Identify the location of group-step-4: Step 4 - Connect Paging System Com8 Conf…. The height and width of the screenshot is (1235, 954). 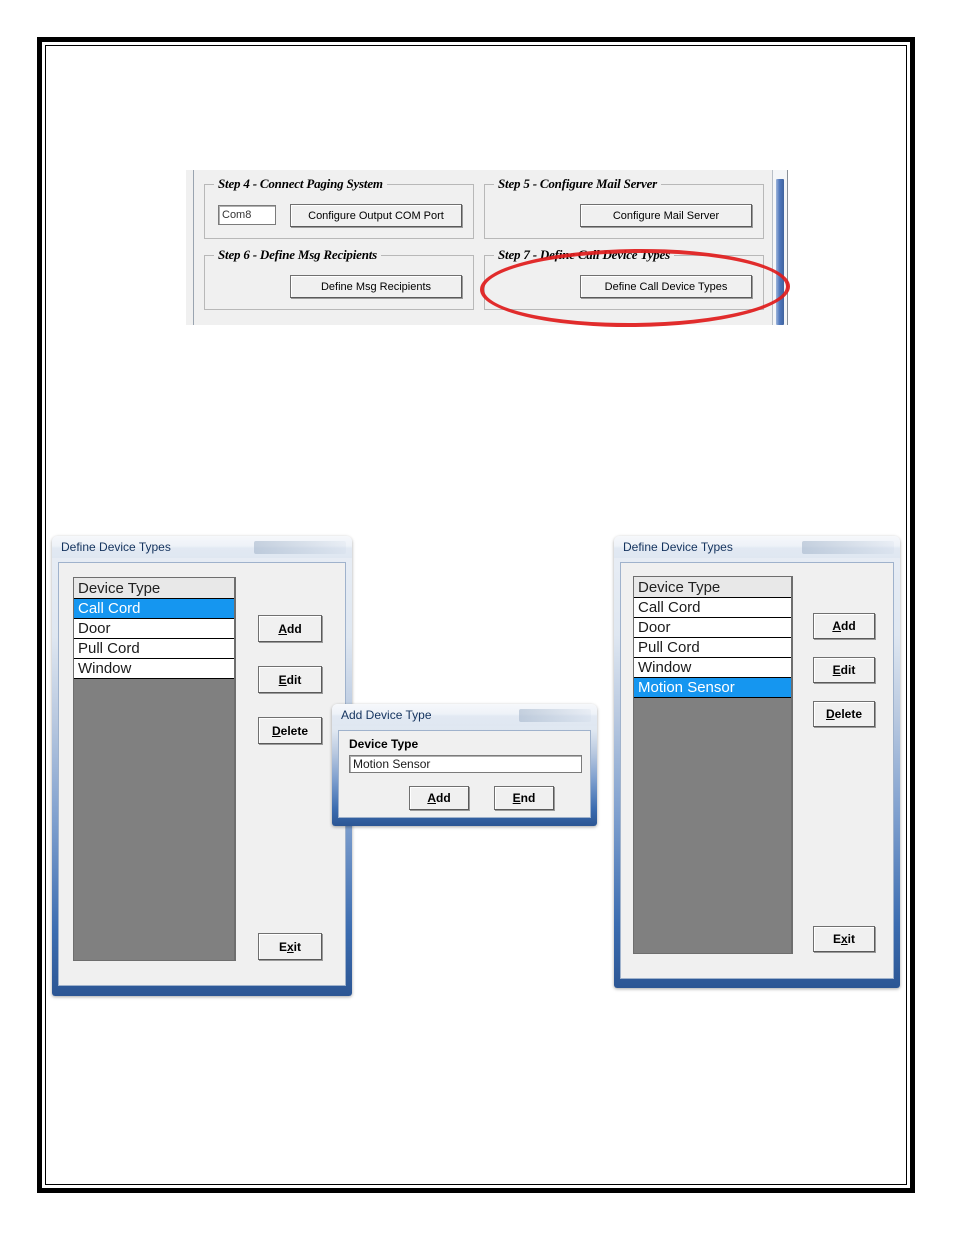
(339, 207).